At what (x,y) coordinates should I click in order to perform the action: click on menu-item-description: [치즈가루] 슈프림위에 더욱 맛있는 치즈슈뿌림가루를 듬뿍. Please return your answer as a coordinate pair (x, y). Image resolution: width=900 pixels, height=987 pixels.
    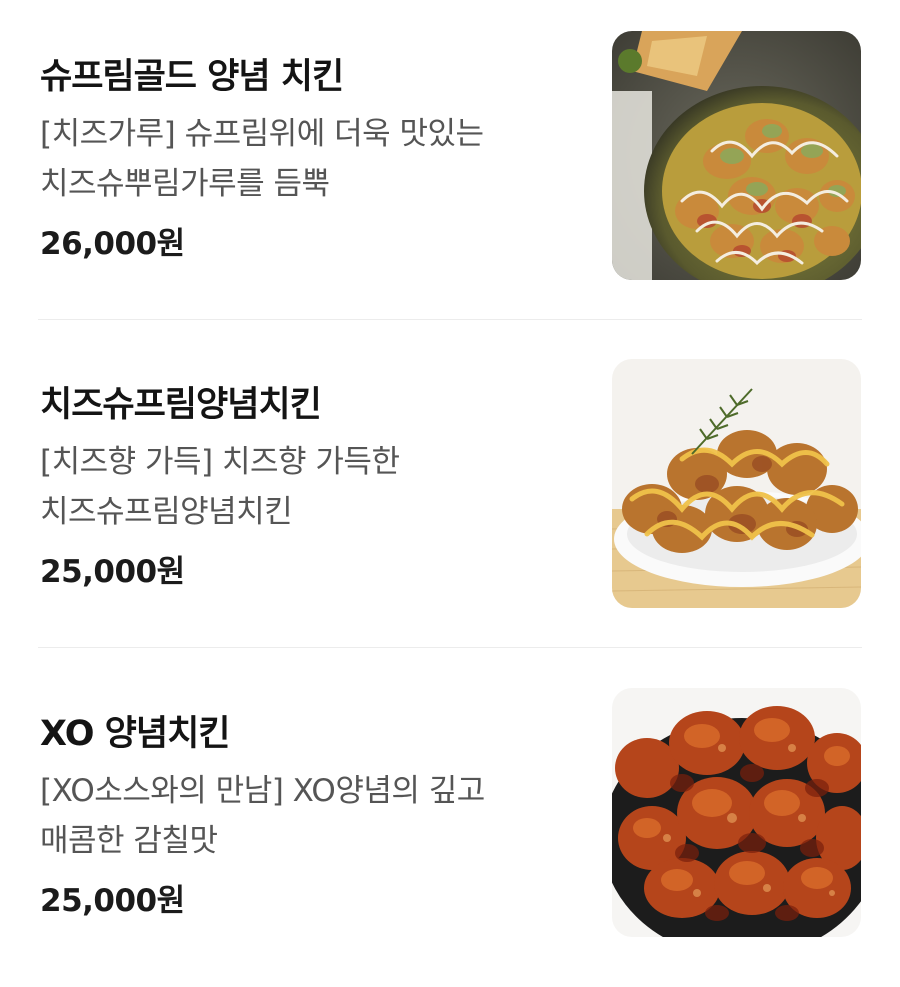
    Looking at the image, I should click on (262, 159).